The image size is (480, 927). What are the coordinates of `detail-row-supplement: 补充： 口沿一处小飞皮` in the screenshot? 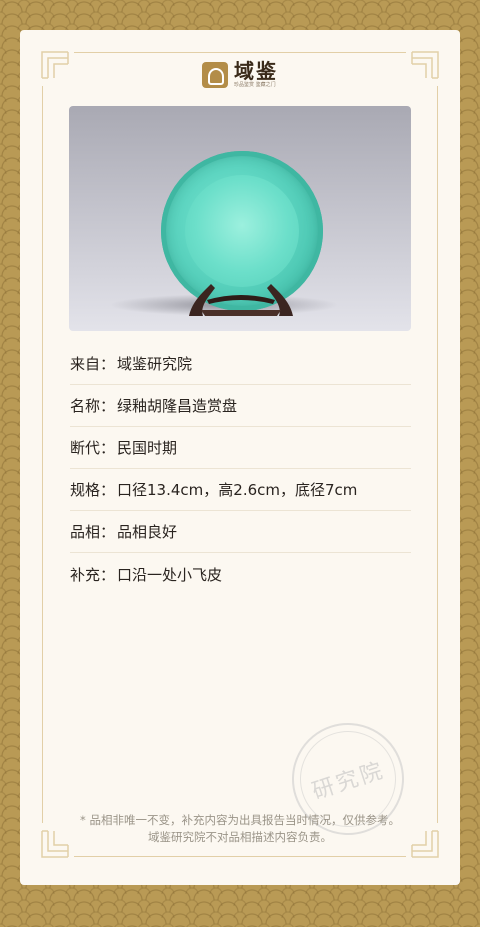 It's located at (240, 574).